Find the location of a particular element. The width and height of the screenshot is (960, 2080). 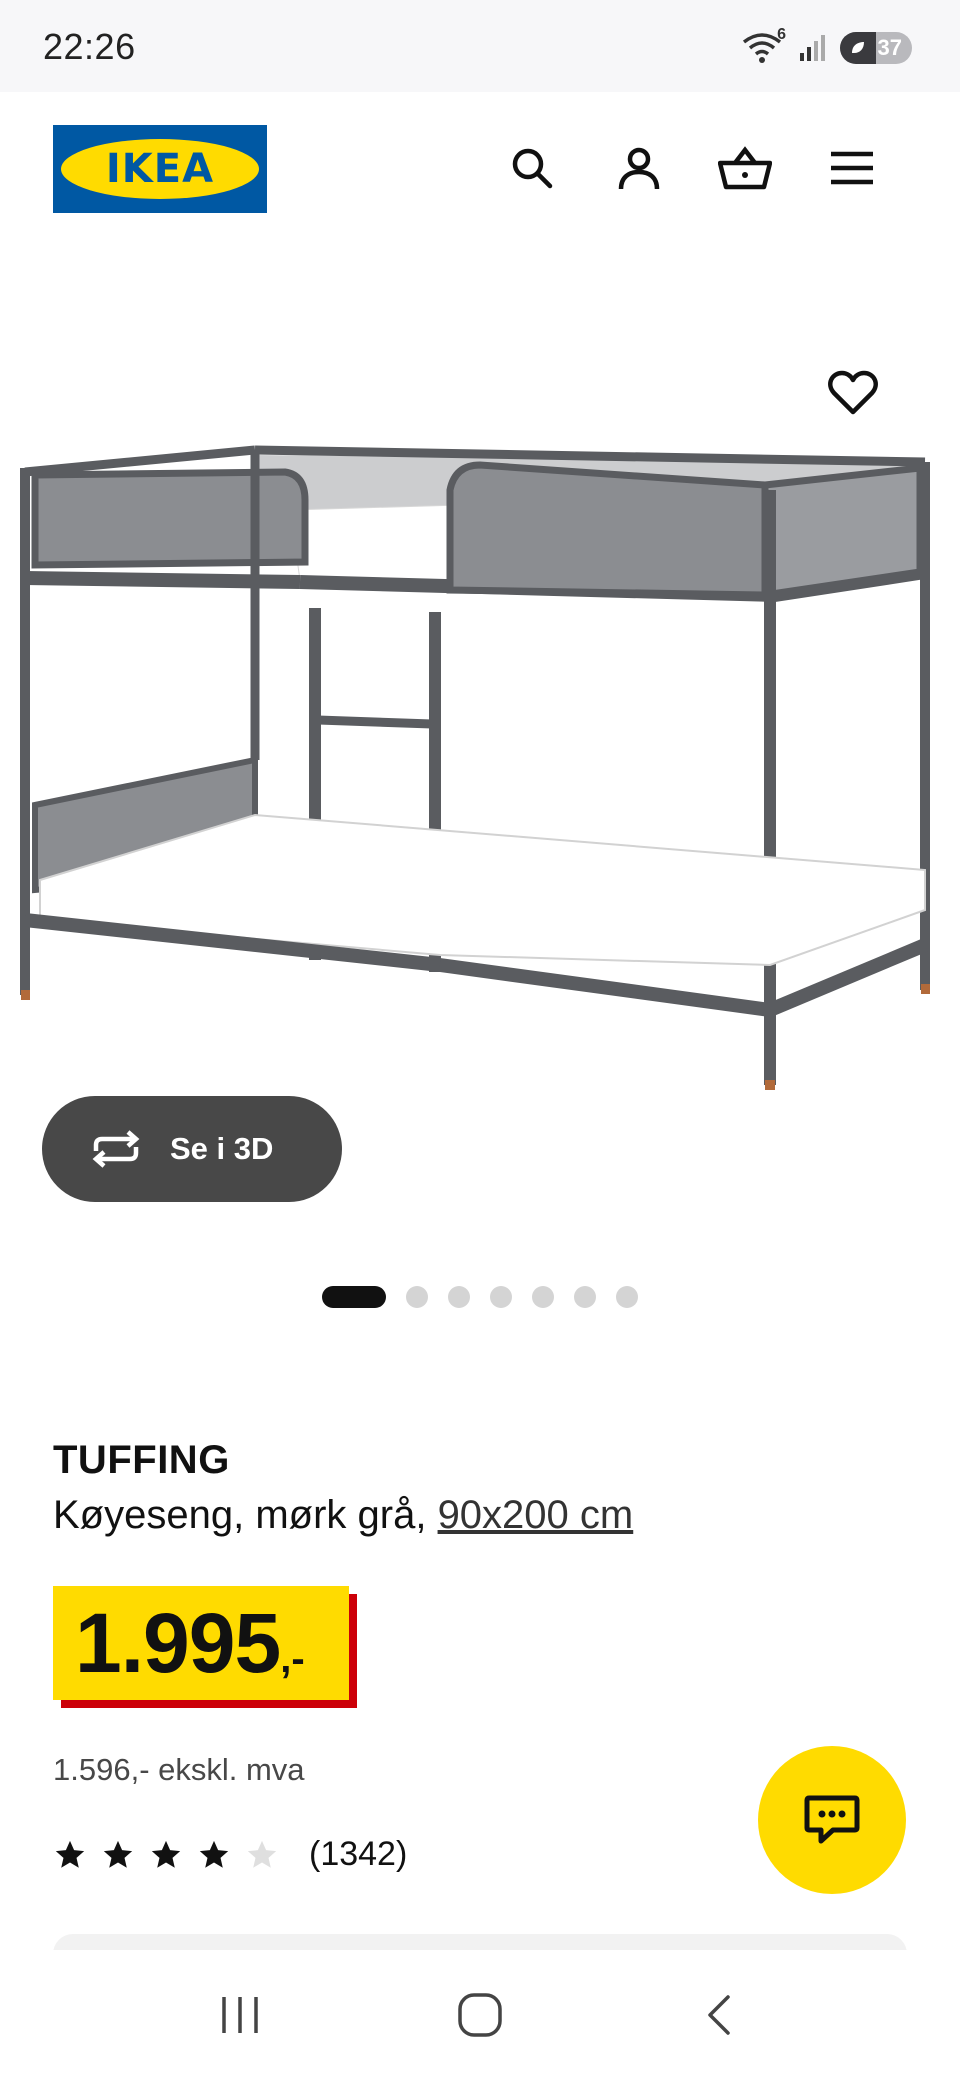

ikea-logo: IKEA is located at coordinates (160, 169).